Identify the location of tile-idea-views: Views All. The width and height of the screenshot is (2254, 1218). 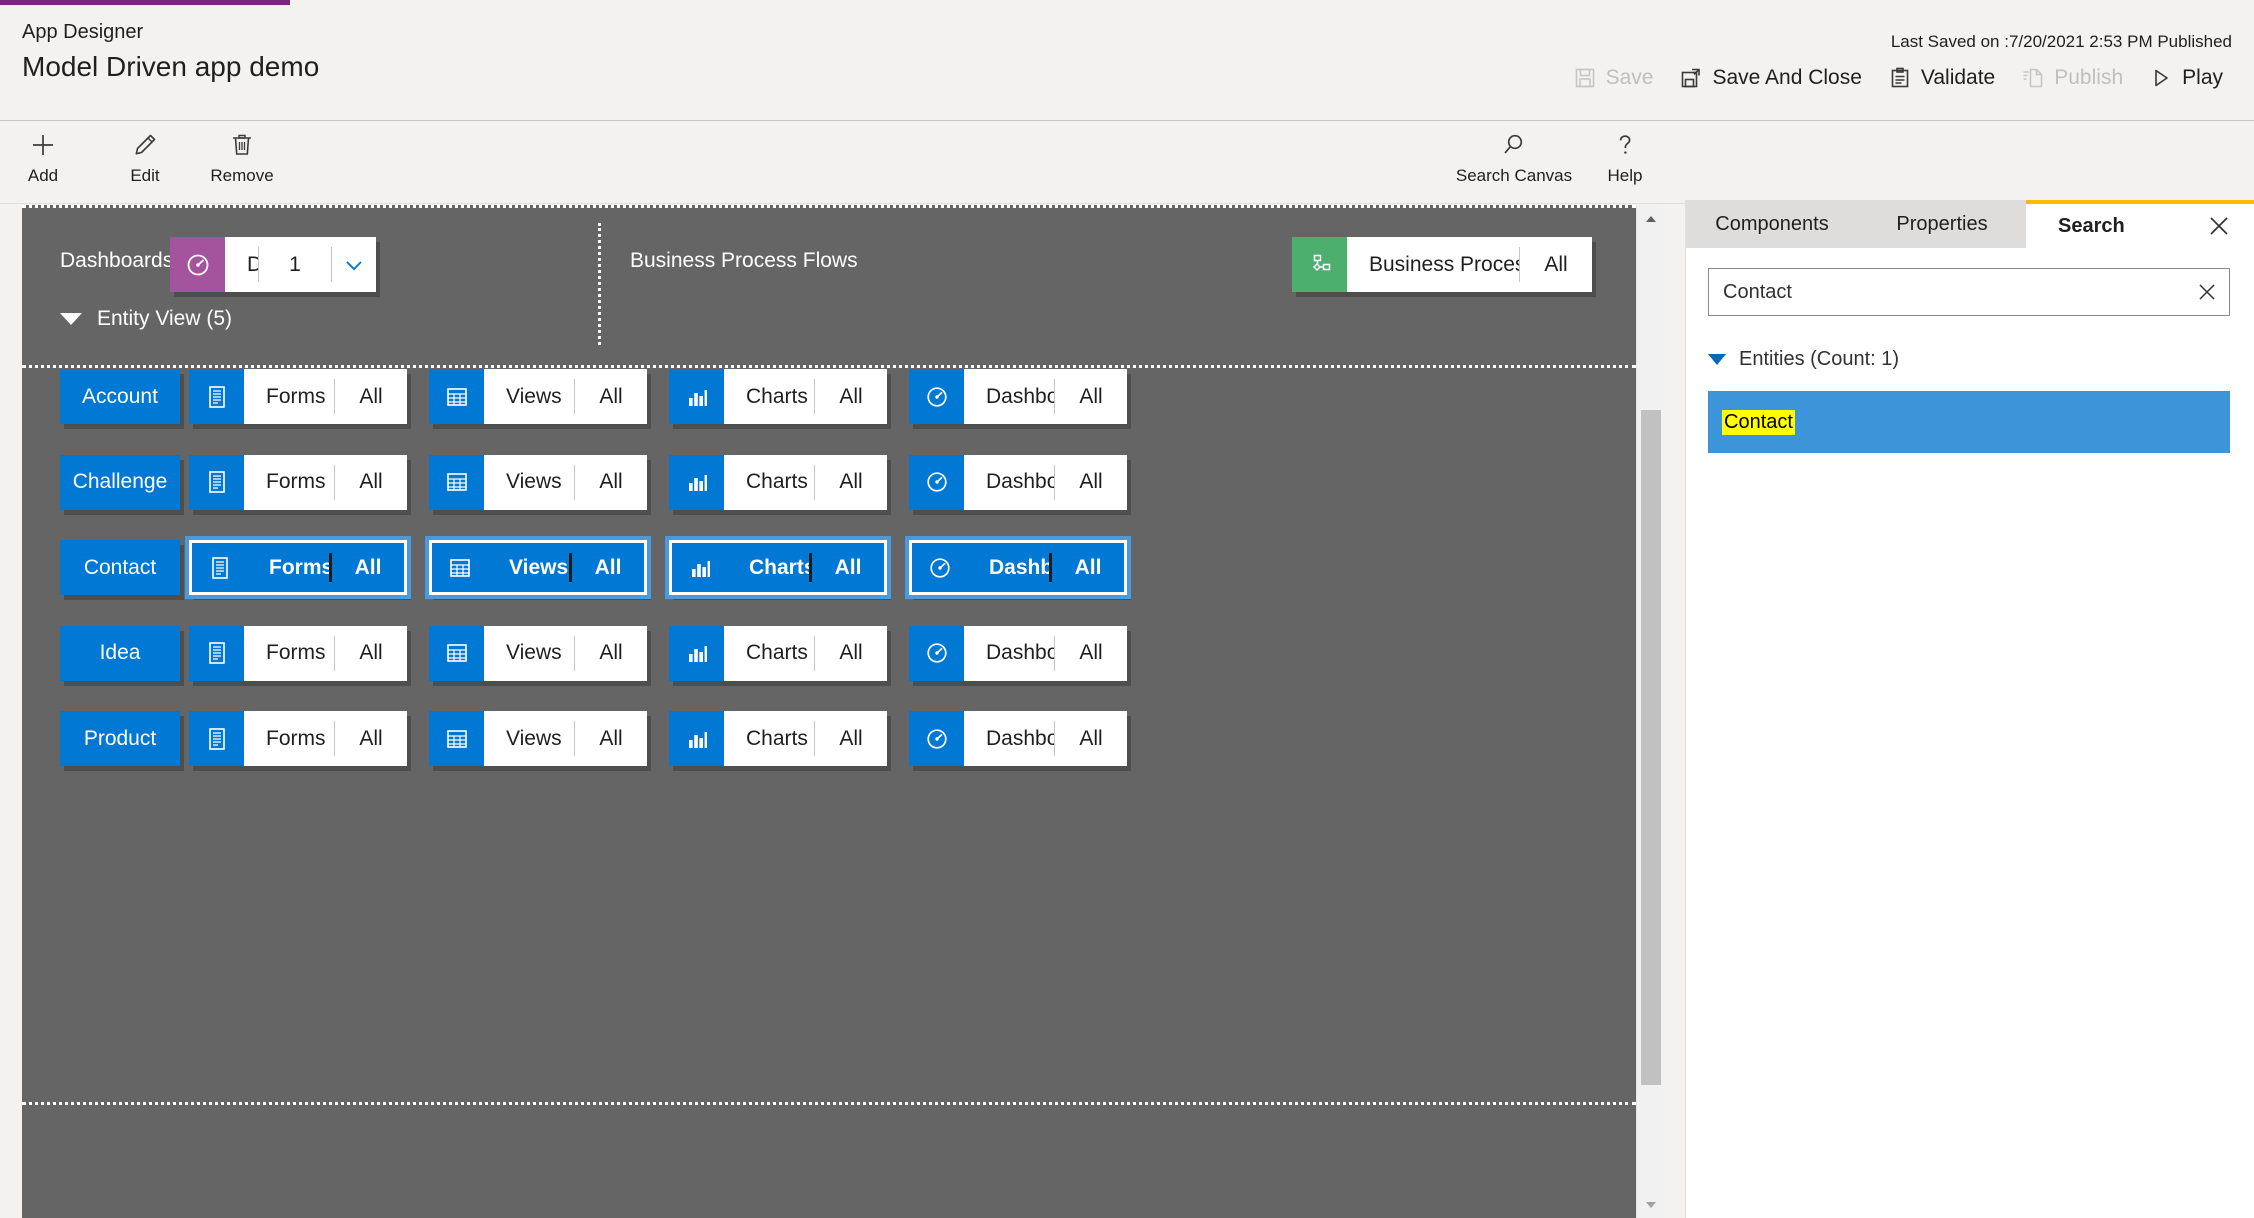
(538, 653).